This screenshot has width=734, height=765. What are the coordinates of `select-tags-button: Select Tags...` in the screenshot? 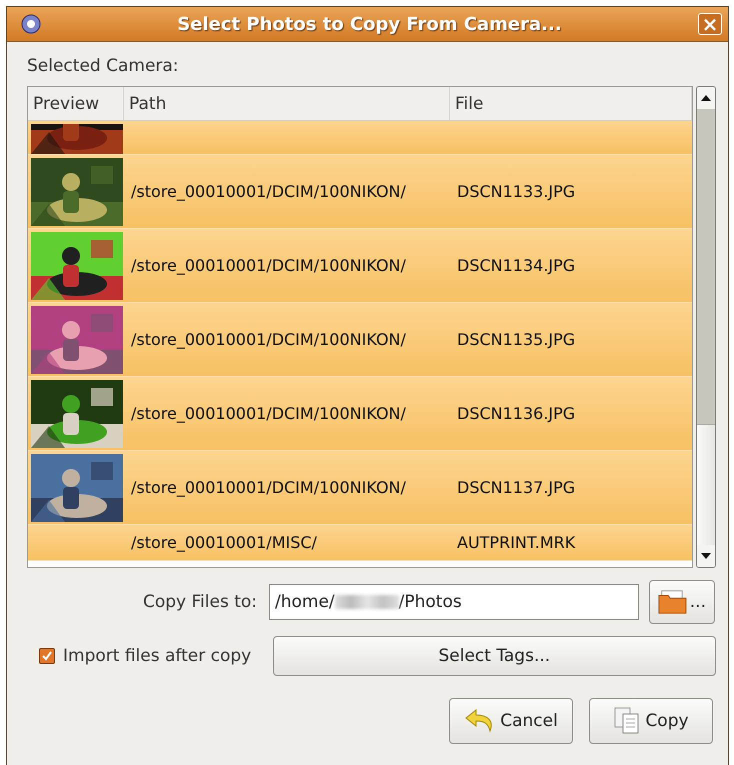 It's located at (494, 656).